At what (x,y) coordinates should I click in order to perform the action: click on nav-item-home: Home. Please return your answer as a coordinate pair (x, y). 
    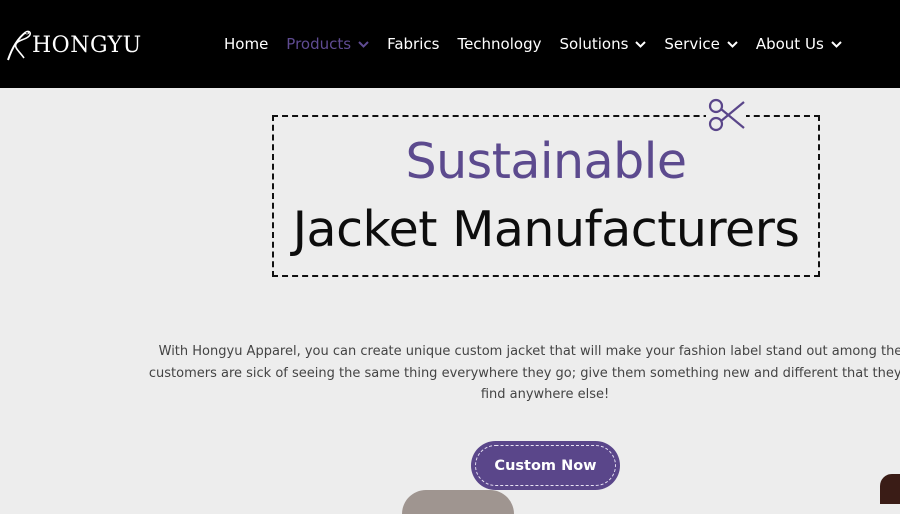
    Looking at the image, I should click on (246, 44).